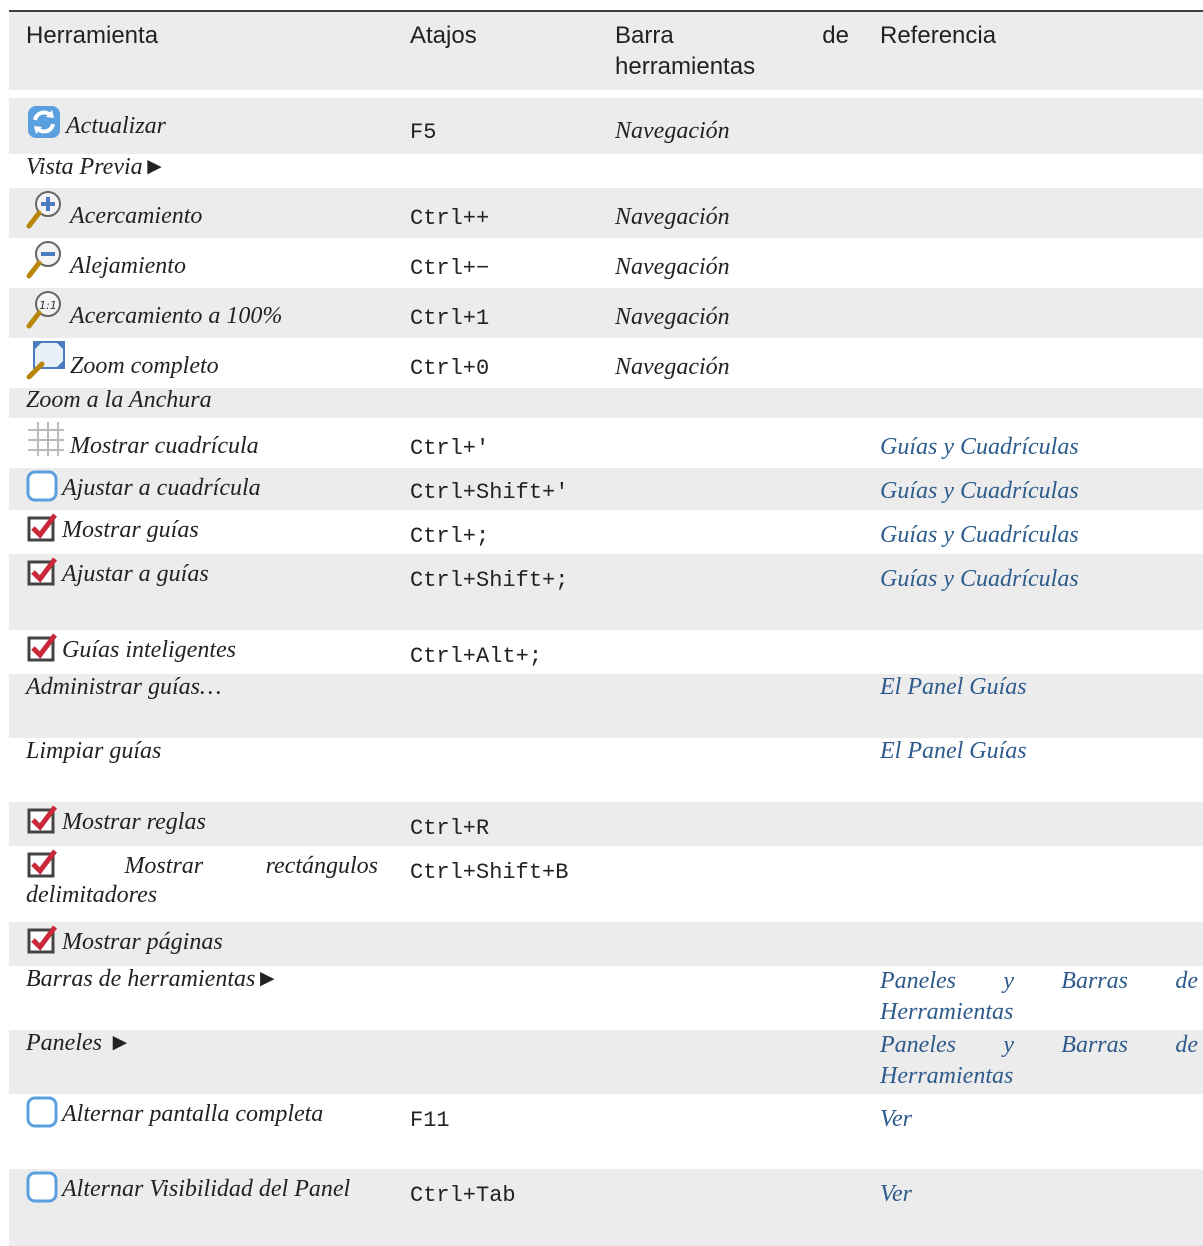  Describe the element at coordinates (174, 1112) in the screenshot. I see `tool-cell: Alternar pantalla completa` at that location.